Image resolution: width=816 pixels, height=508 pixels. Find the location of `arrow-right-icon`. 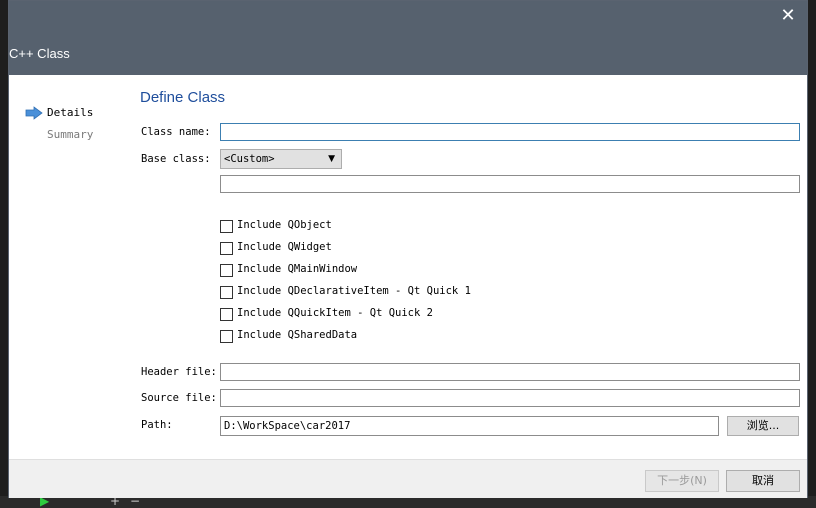

arrow-right-icon is located at coordinates (34, 113).